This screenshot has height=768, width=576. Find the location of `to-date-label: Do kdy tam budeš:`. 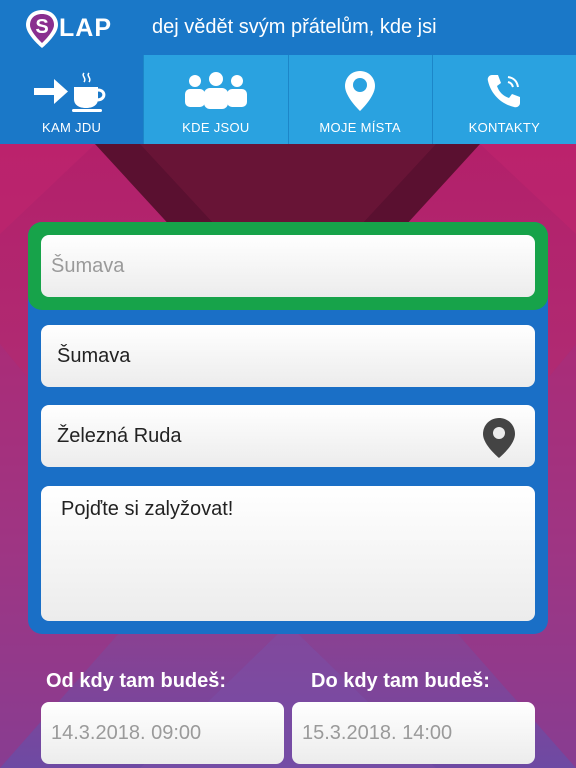

to-date-label: Do kdy tam budeš: is located at coordinates (400, 681).